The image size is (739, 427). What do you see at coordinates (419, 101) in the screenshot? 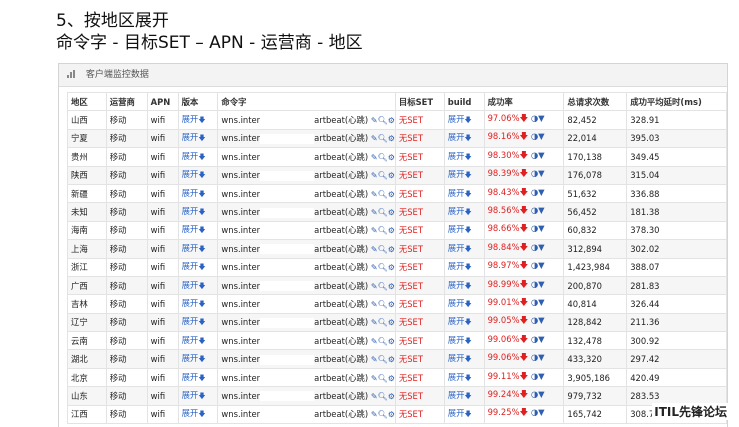
I see `col-header-target-set: 目标SET` at bounding box center [419, 101].